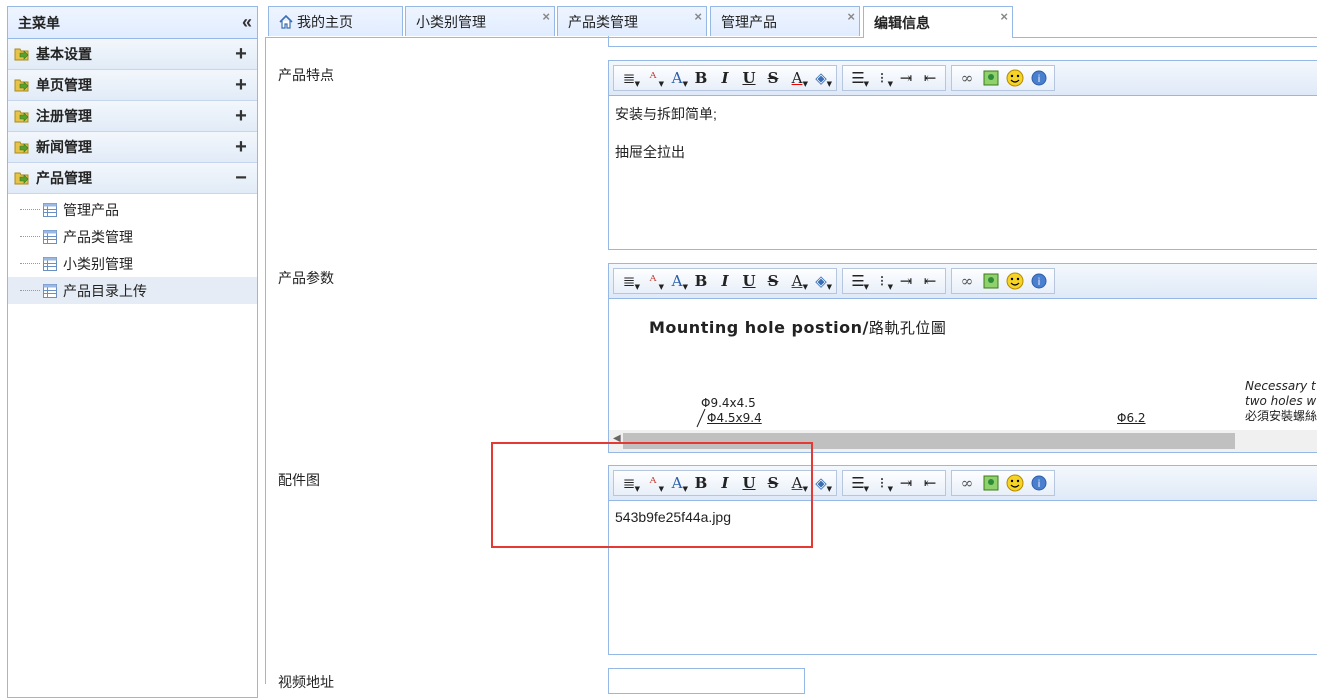  I want to click on dimension-label: Φ9.4x4.5, so click(728, 403).